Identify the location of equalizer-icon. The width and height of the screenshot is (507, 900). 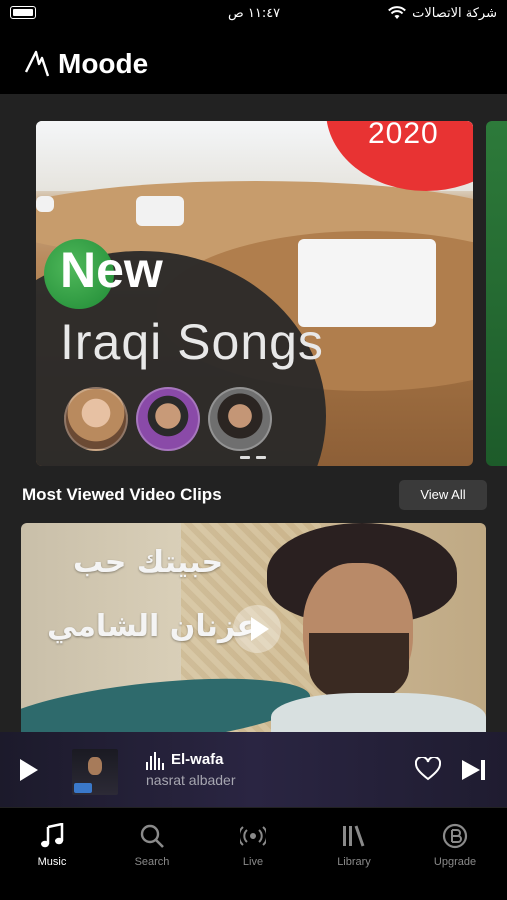
(156, 761).